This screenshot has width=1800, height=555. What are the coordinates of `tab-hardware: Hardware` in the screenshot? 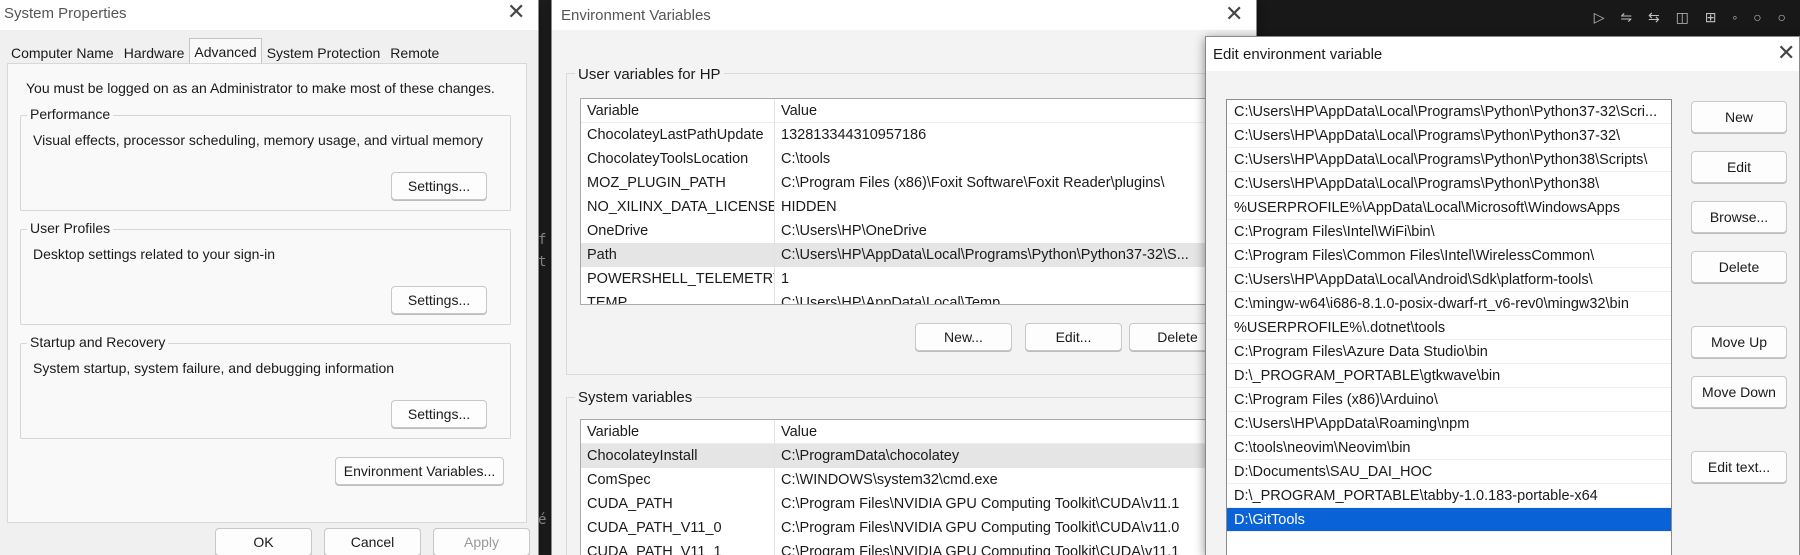 It's located at (154, 52).